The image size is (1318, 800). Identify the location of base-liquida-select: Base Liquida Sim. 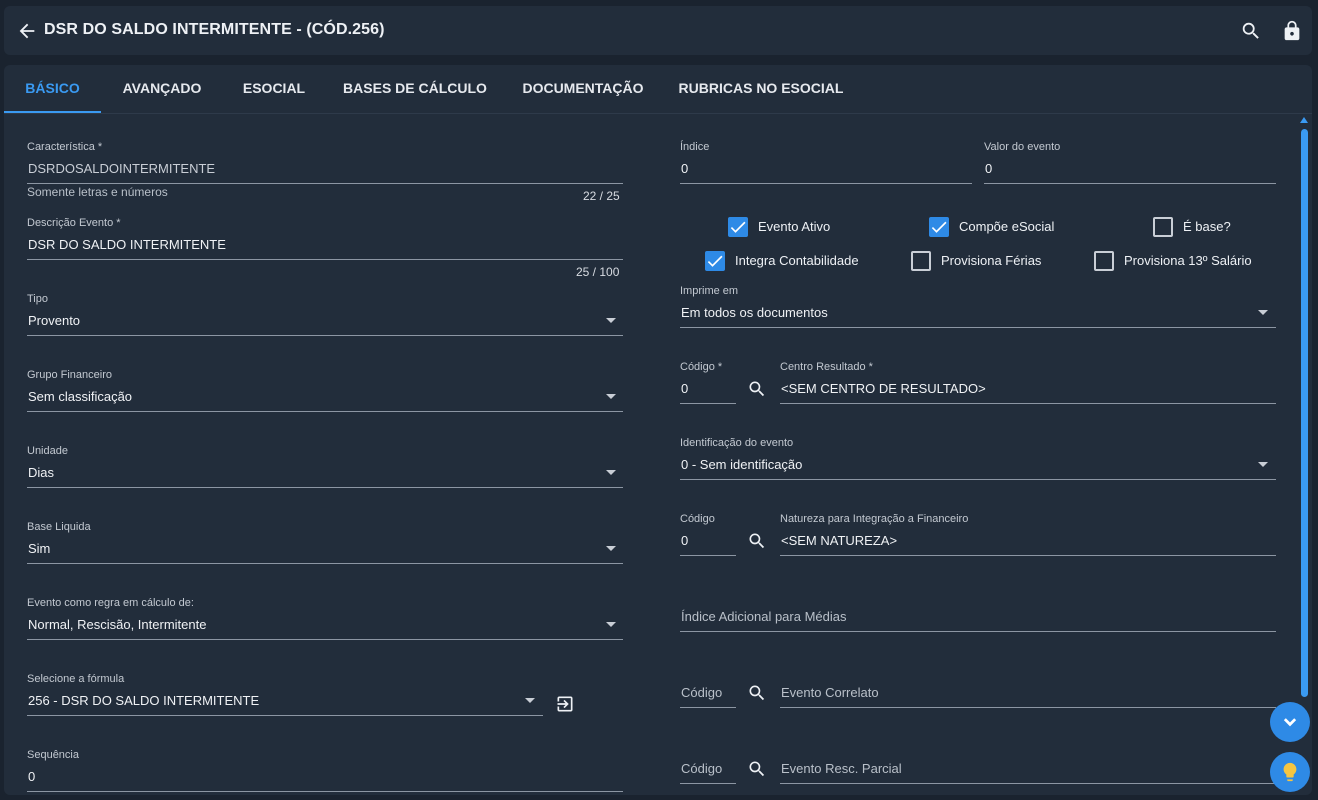
(325, 542).